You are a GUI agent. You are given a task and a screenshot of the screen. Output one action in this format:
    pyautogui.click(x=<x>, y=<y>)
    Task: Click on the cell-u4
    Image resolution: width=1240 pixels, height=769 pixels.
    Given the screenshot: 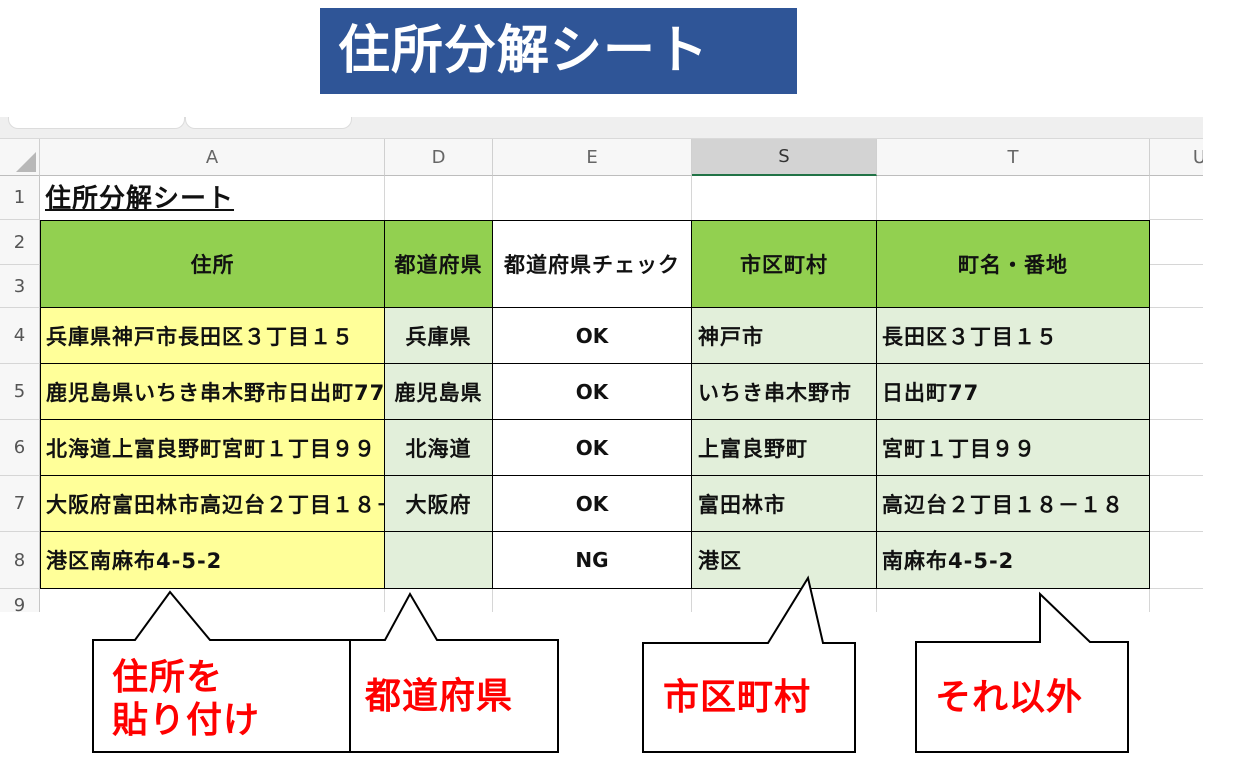 What is the action you would take?
    pyautogui.click(x=1176, y=336)
    